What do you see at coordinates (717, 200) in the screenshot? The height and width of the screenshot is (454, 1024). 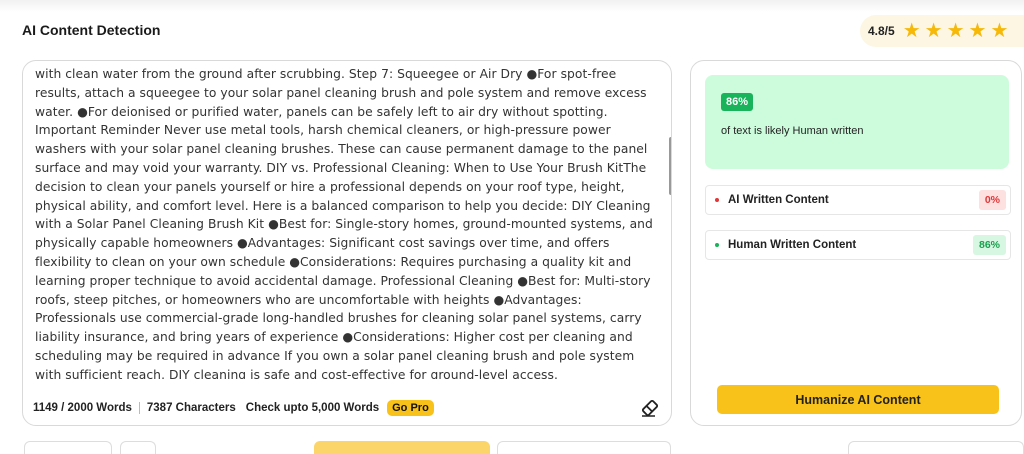 I see `red-dot-icon` at bounding box center [717, 200].